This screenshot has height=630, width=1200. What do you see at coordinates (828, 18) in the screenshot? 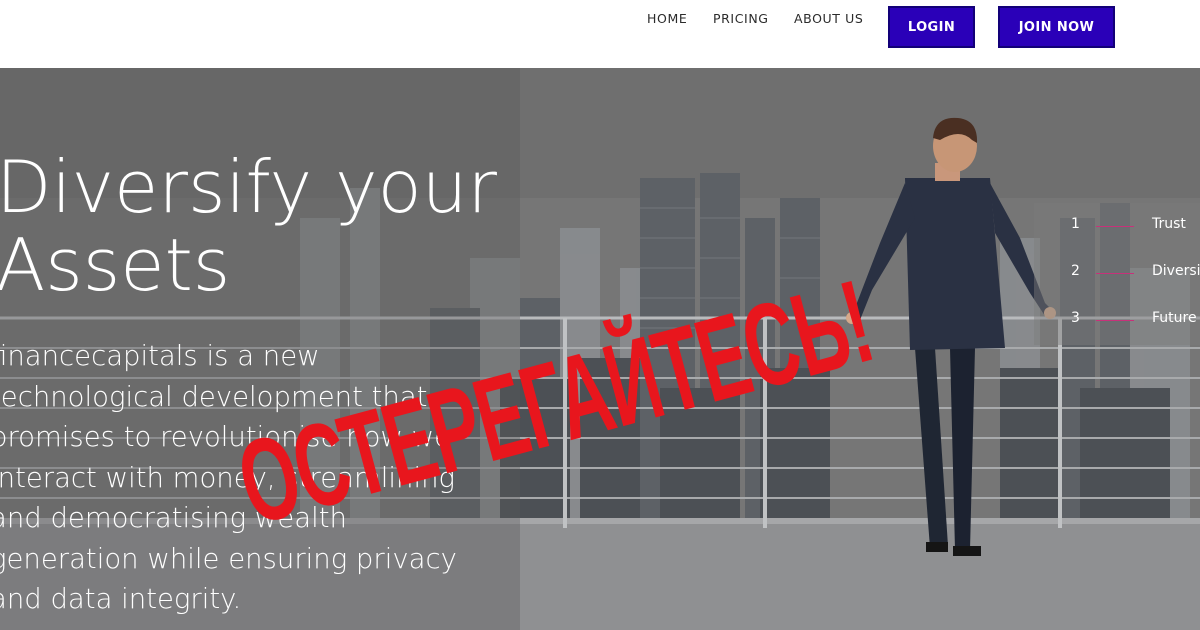
I see `nav-about-link: ABOUT US` at bounding box center [828, 18].